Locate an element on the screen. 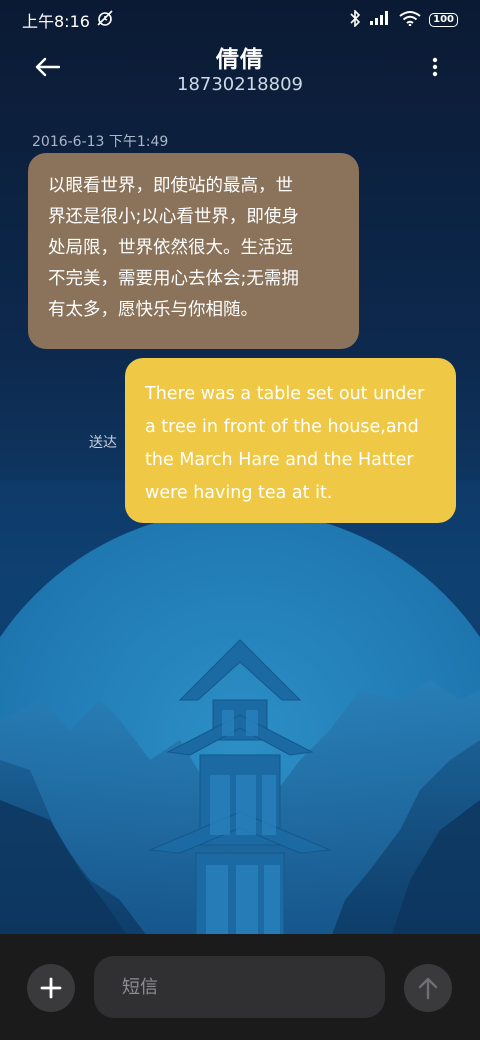 The width and height of the screenshot is (480, 1040). more-vertical-icon is located at coordinates (435, 67).